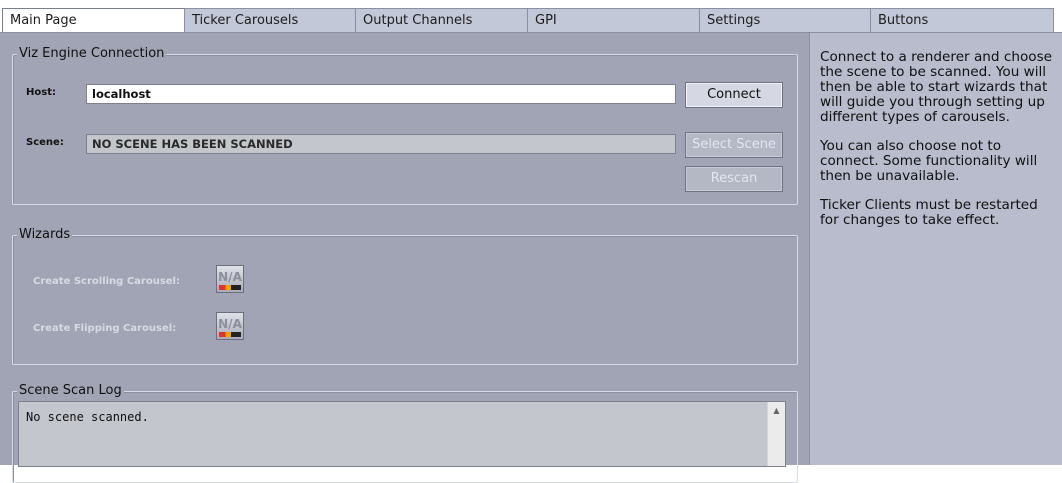 The width and height of the screenshot is (1062, 483). What do you see at coordinates (734, 179) in the screenshot?
I see `rescan-button: Rescan` at bounding box center [734, 179].